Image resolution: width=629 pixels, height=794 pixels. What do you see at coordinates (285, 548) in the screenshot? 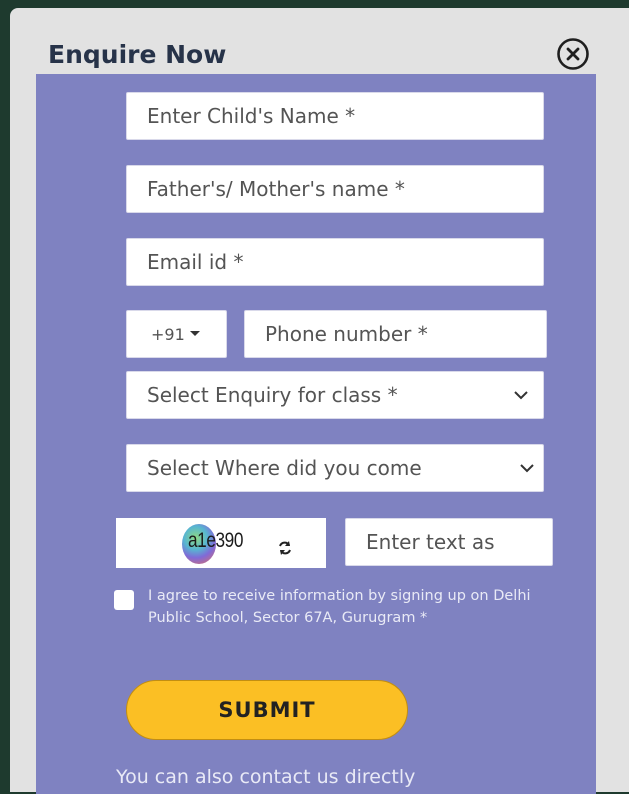
I see `refresh-icon` at bounding box center [285, 548].